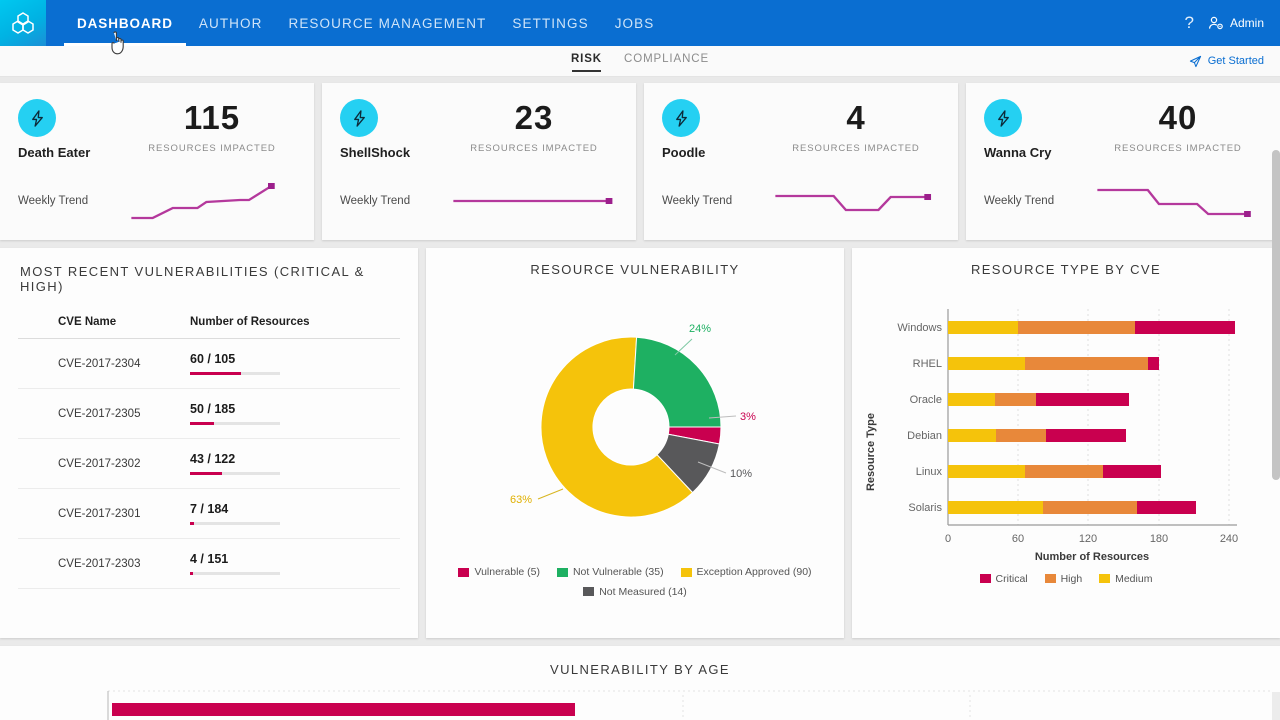 The height and width of the screenshot is (720, 1280). What do you see at coordinates (635, 592) in the screenshot?
I see `legend-item-not-measured: Not Measured (14)` at bounding box center [635, 592].